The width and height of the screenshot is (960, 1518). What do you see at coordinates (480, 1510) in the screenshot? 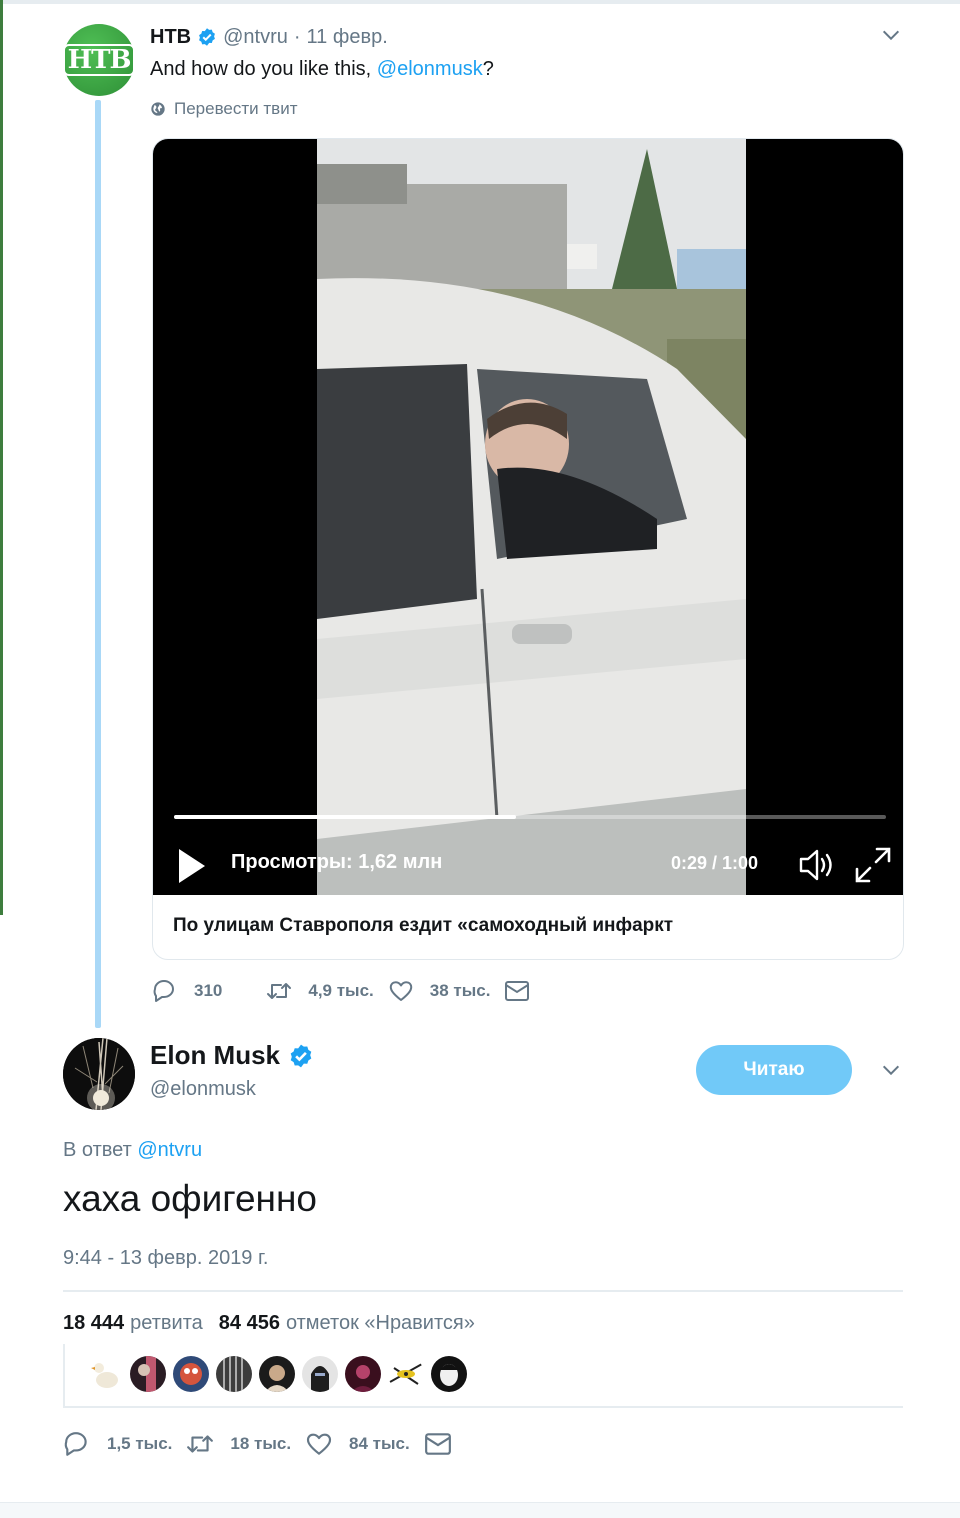
I see `bottom-border` at bounding box center [480, 1510].